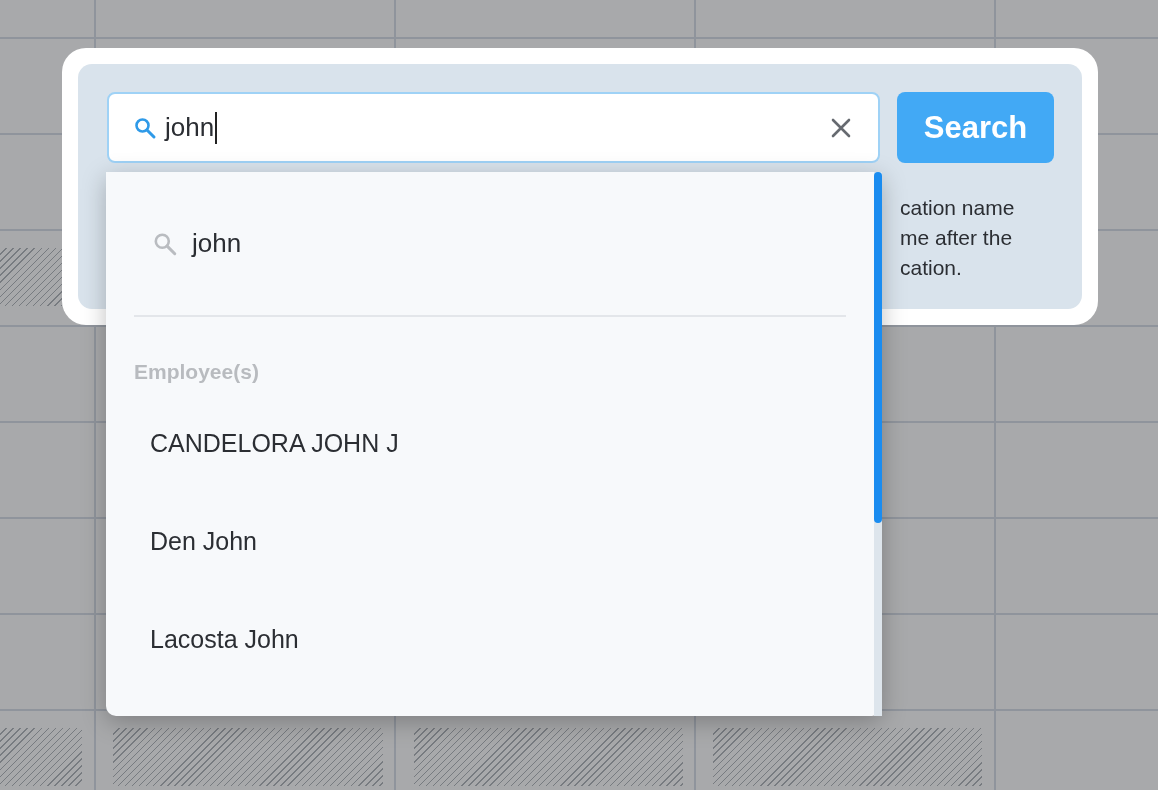 The image size is (1158, 790). What do you see at coordinates (190, 127) in the screenshot?
I see `search-input-text: john` at bounding box center [190, 127].